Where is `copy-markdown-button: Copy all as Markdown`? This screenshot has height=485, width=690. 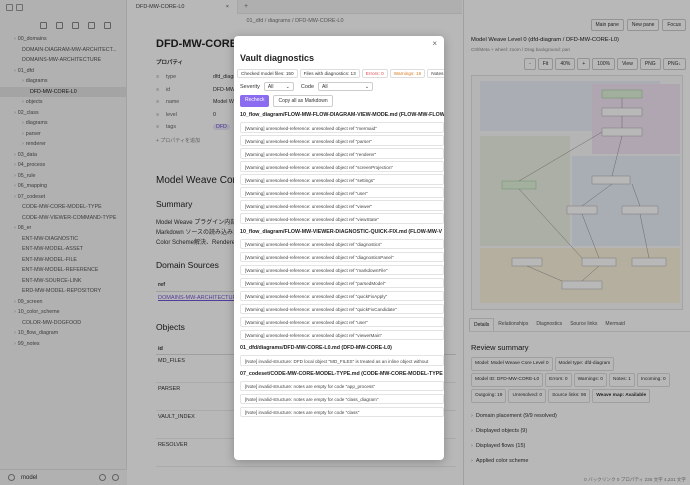 copy-markdown-button: Copy all as Markdown is located at coordinates (303, 101).